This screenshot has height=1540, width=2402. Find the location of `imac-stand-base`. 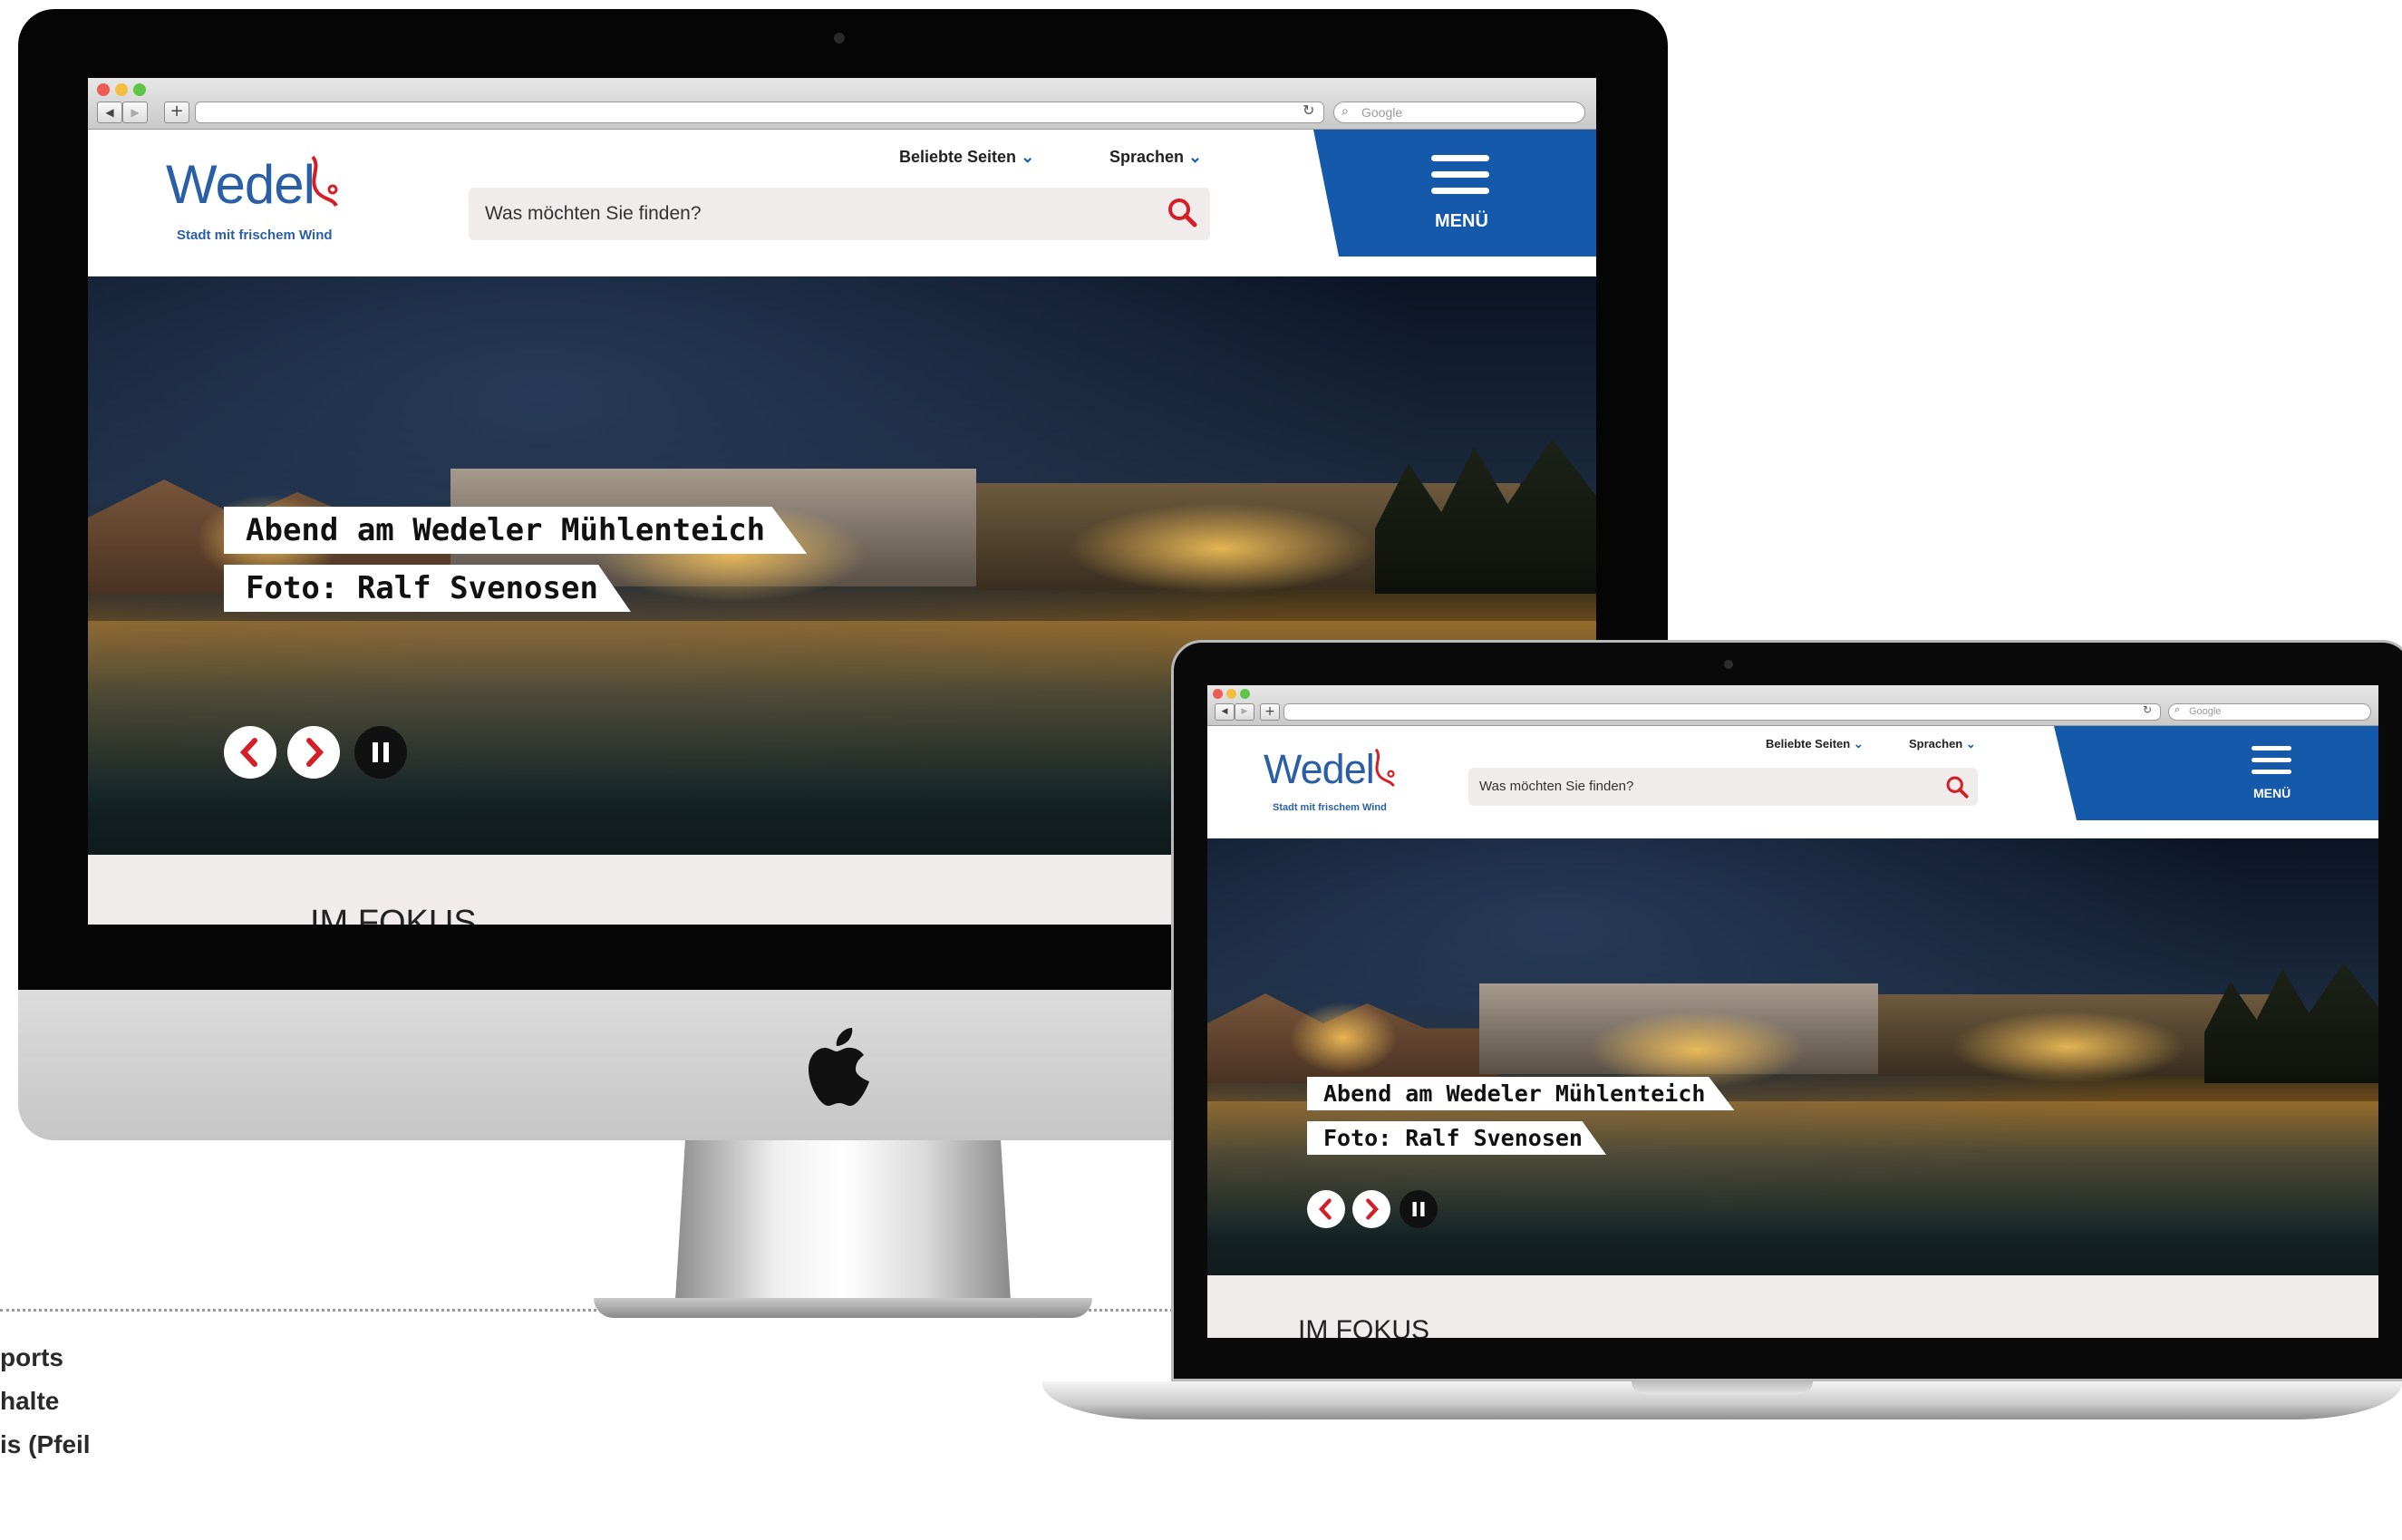

imac-stand-base is located at coordinates (843, 1308).